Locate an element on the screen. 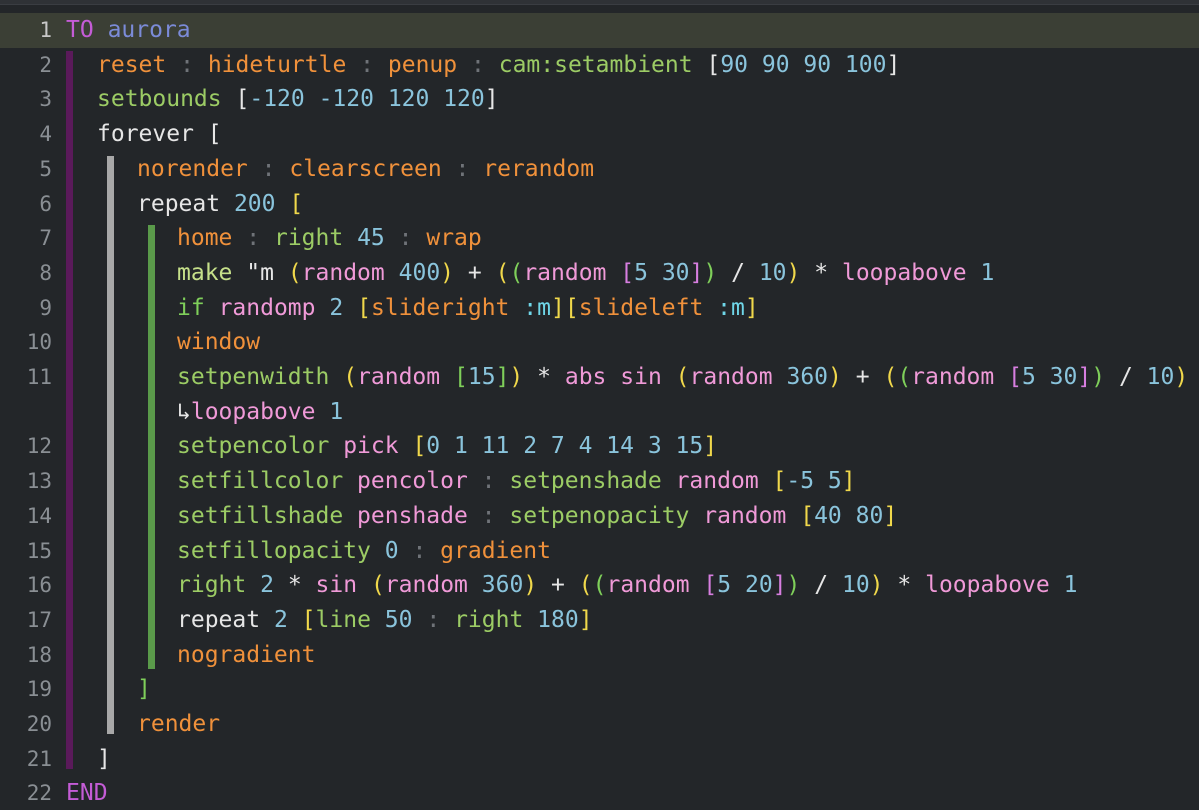  code-line: 17 repeat 2 [line 50 : right 180] is located at coordinates (599, 620).